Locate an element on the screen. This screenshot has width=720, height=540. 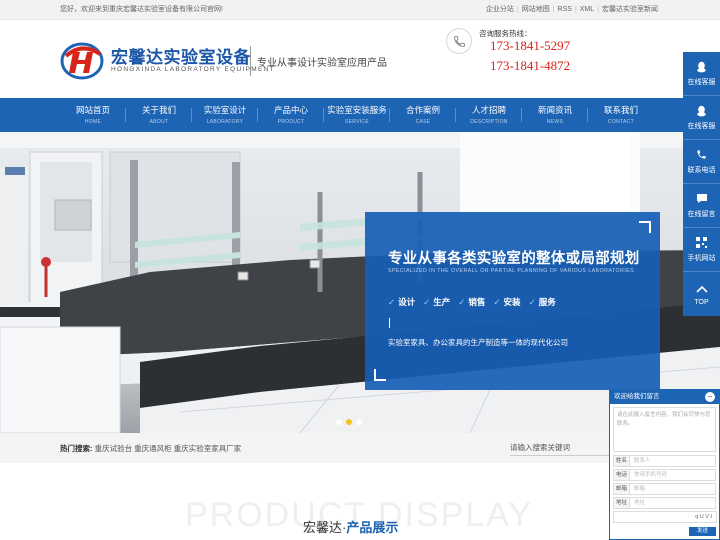
phone-number-1: 173-1841-5297 is located at coordinates (530, 46).